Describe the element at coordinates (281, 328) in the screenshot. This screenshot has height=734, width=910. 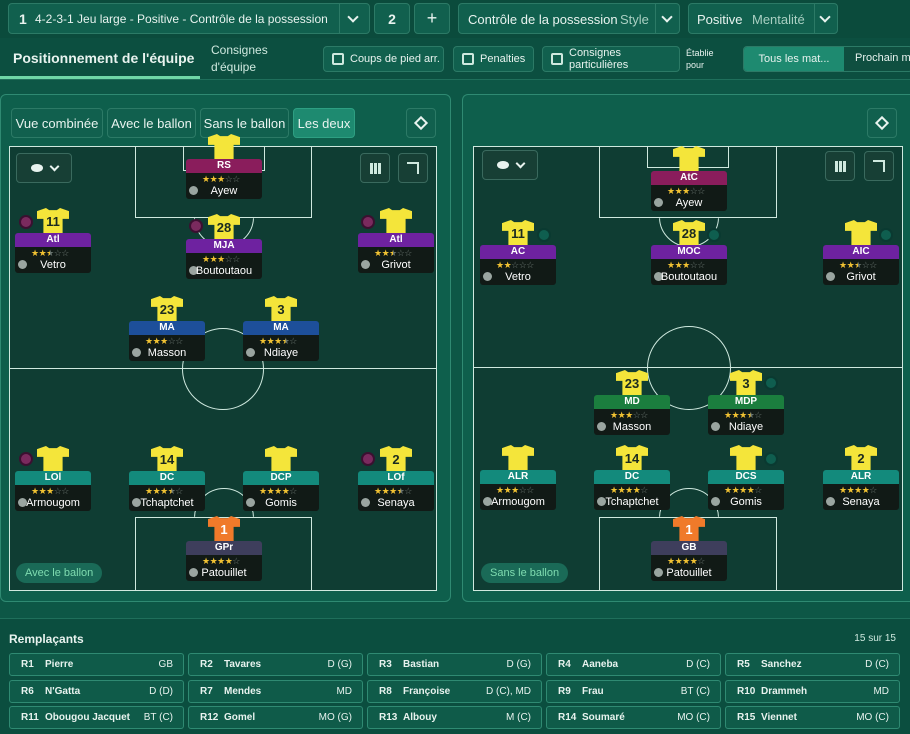
I see `left-player-card: 3 MA ★★★★☆ Ndiaye` at that location.